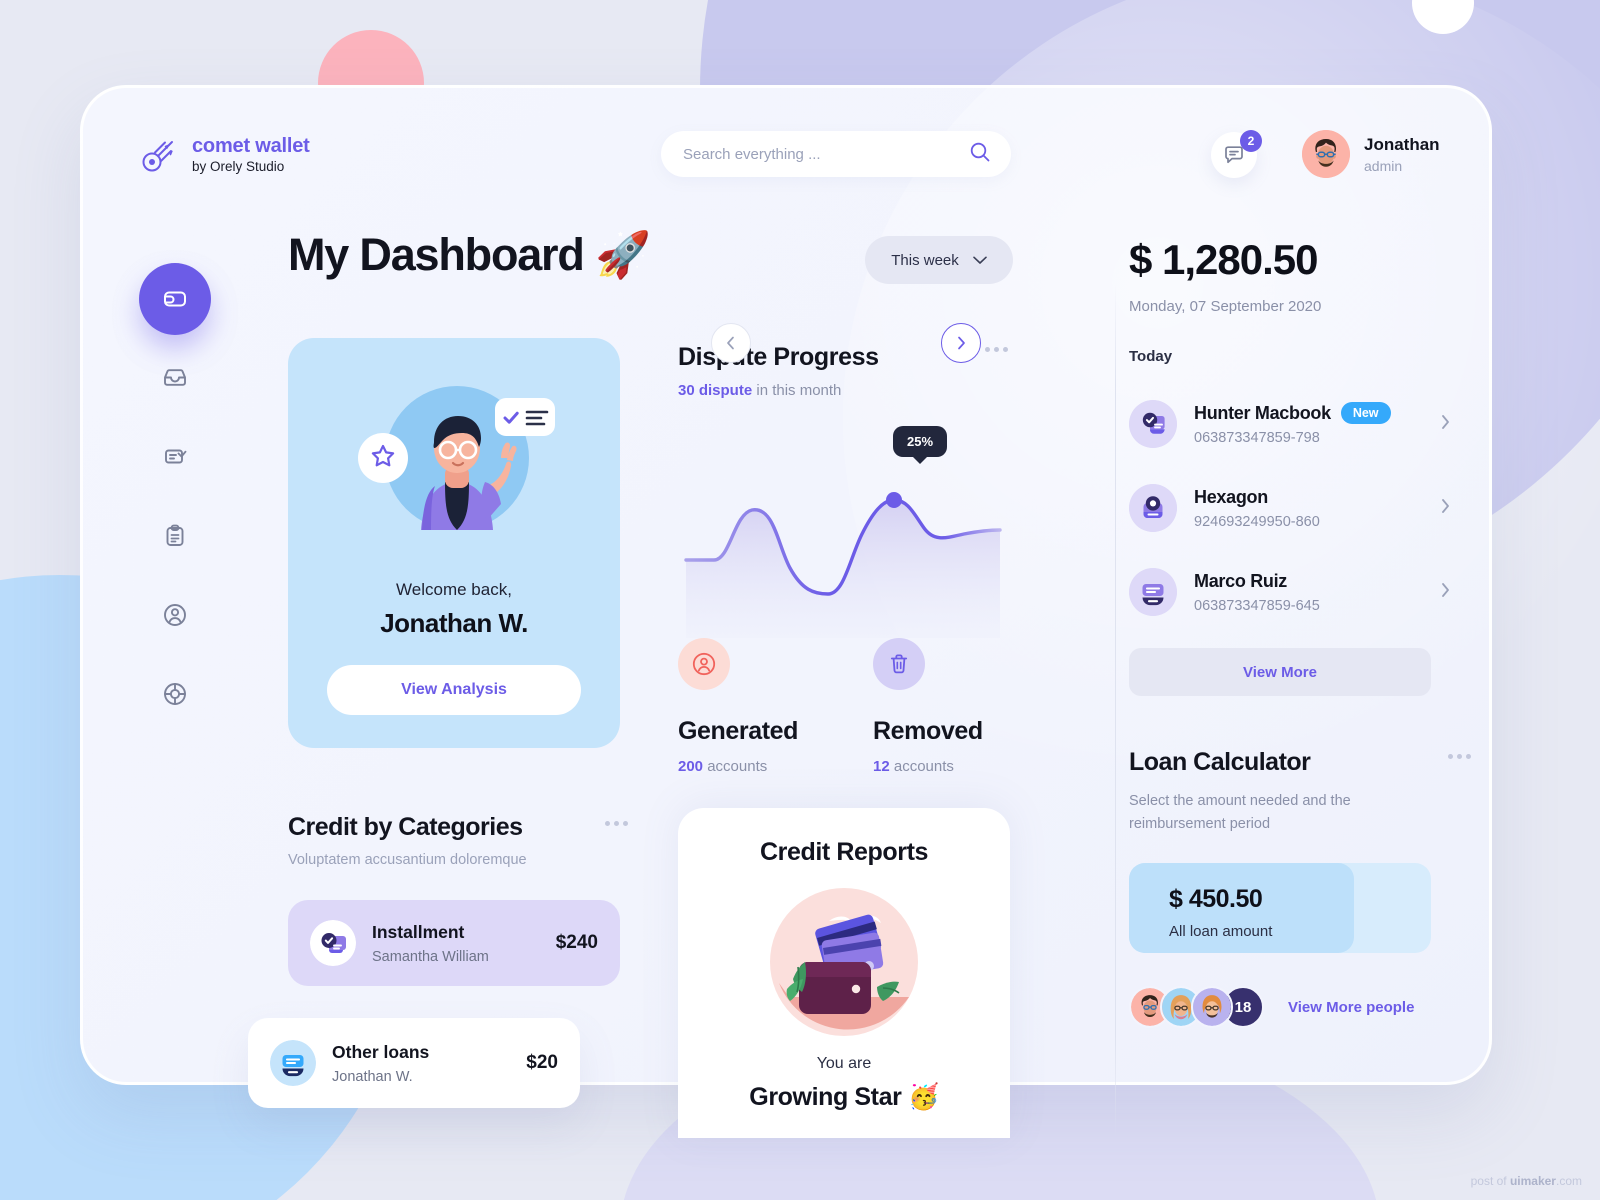 The width and height of the screenshot is (1600, 1200). Describe the element at coordinates (894, 500) in the screenshot. I see `chart-highlight-point` at that location.